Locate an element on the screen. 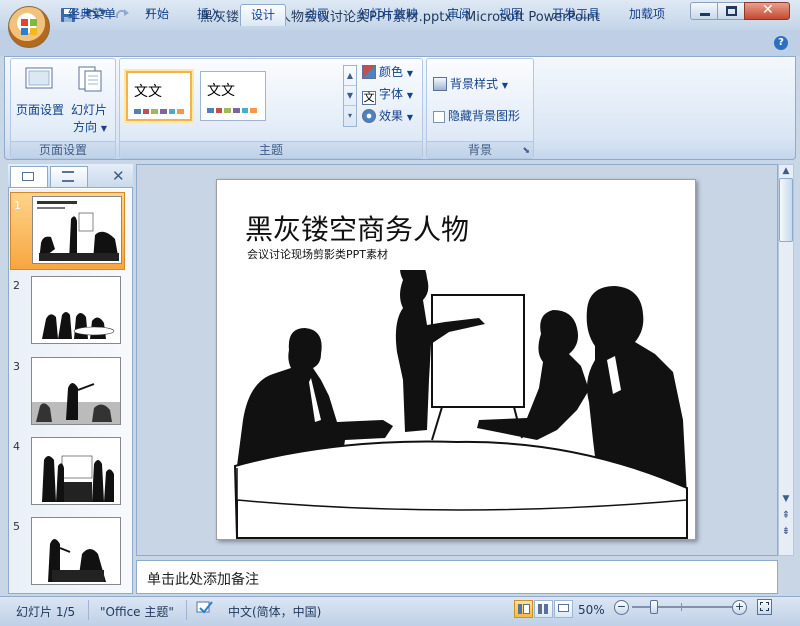 Image resolution: width=800 pixels, height=626 pixels. slide-thumbnail-2: 2 is located at coordinates (67, 312).